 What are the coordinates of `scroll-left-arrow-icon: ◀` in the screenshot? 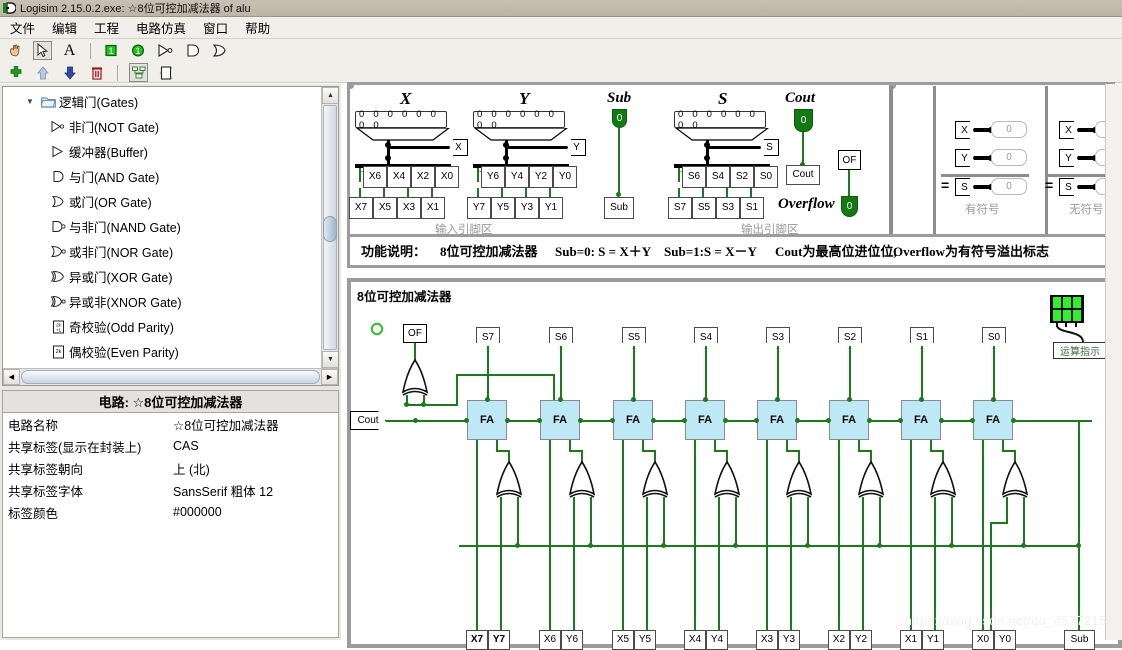 It's located at (11, 377).